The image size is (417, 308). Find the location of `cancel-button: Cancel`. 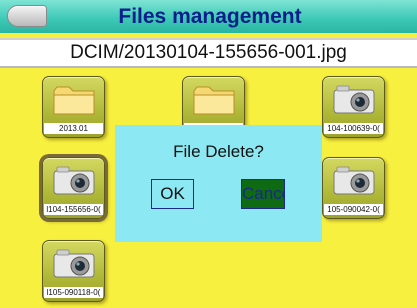

cancel-button: Cancel is located at coordinates (263, 194).